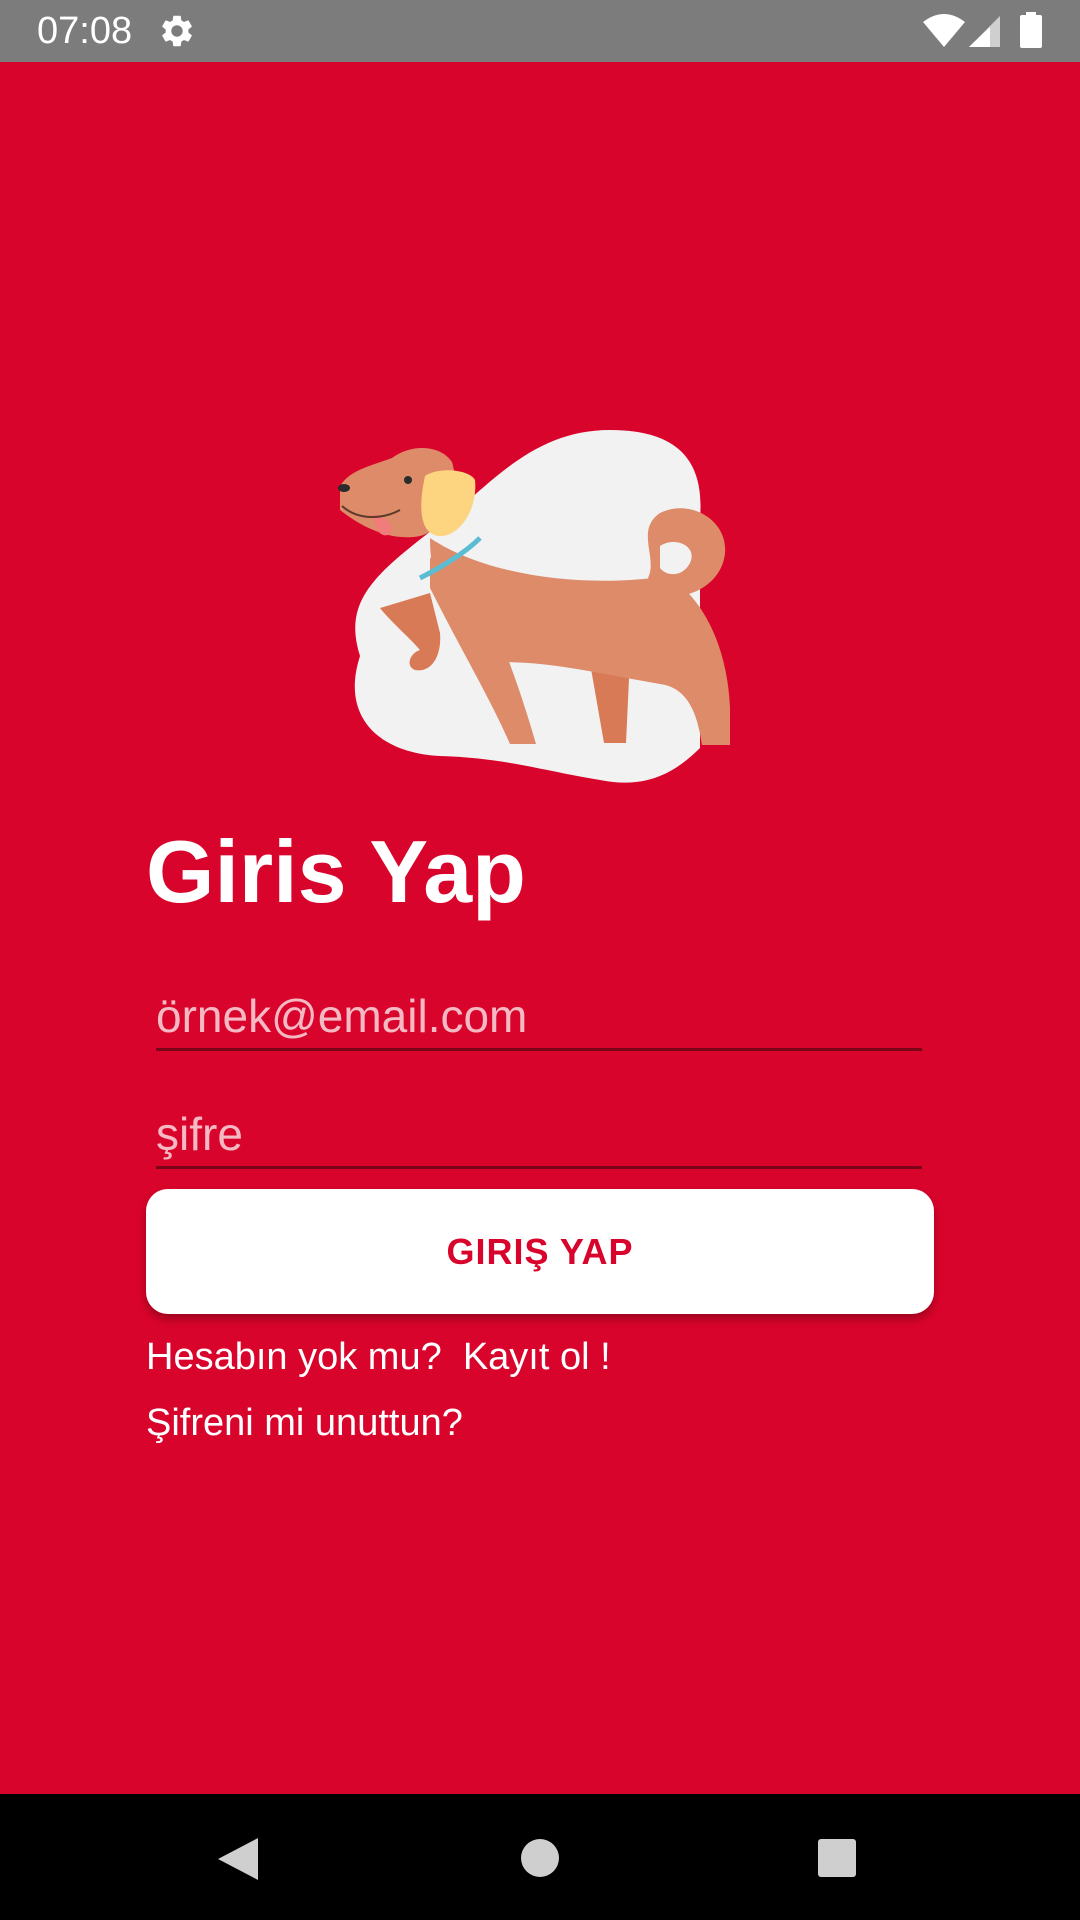 Image resolution: width=1080 pixels, height=1920 pixels. What do you see at coordinates (537, 1357) in the screenshot?
I see `signup-link: Kayıt ol !` at bounding box center [537, 1357].